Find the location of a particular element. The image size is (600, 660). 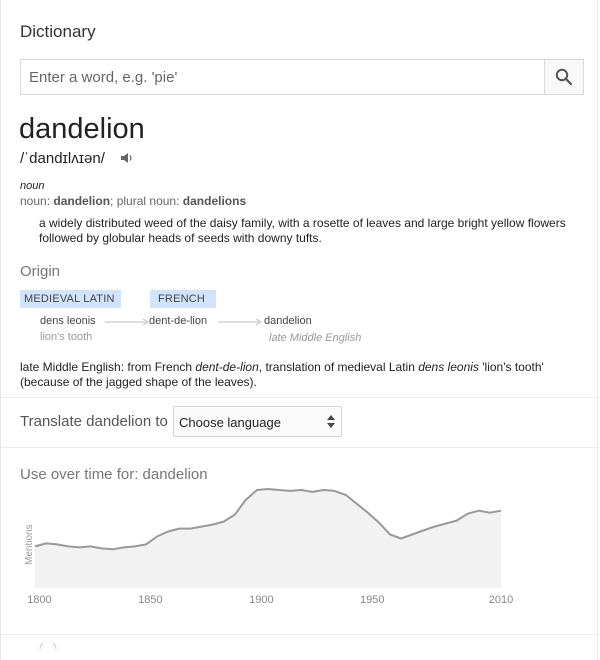

search-box is located at coordinates (302, 77).